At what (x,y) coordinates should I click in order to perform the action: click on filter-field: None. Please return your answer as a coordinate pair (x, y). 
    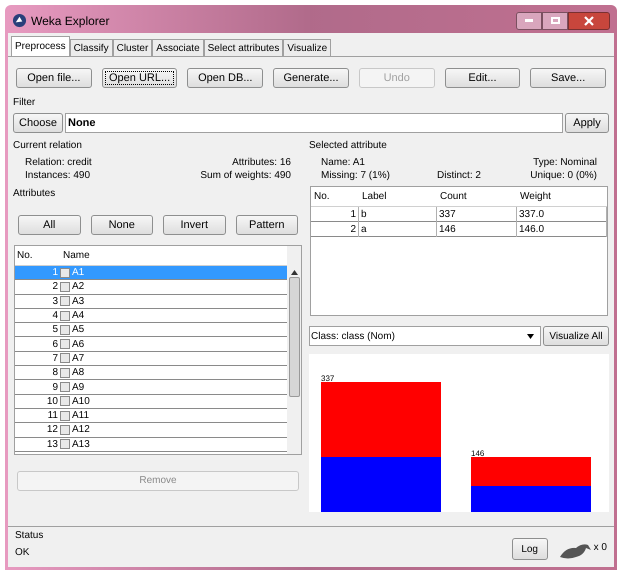
    Looking at the image, I should click on (314, 123).